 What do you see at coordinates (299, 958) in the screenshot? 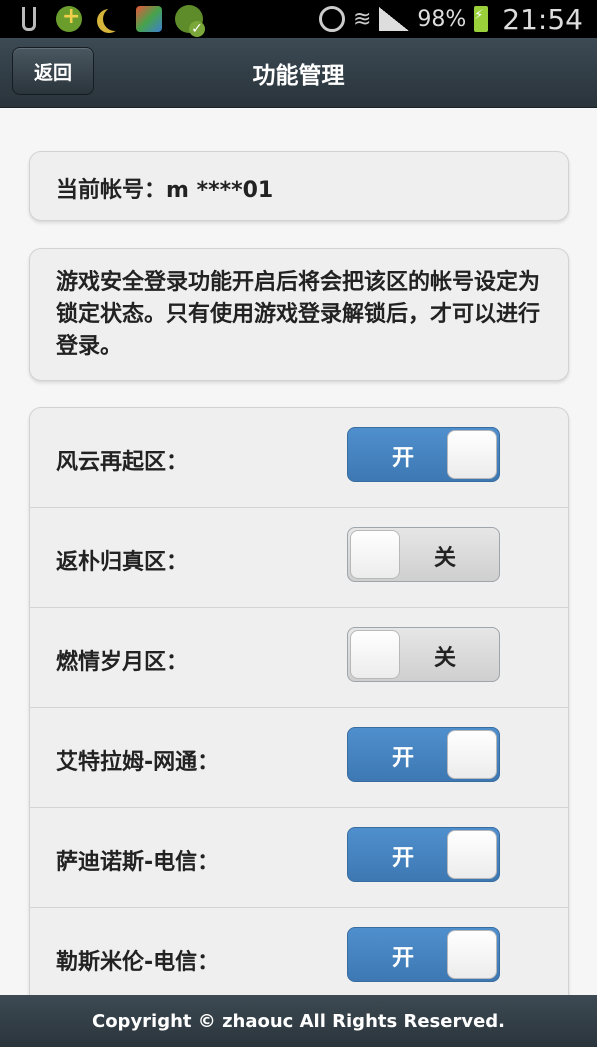
I see `zone-row: 勒斯米伦-电信： 开` at bounding box center [299, 958].